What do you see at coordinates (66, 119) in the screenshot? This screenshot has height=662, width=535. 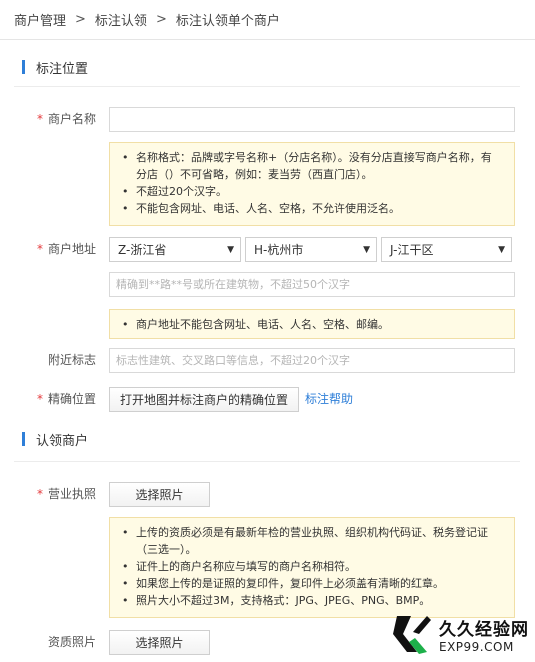 I see `merchant-name-label: * 商户名称` at bounding box center [66, 119].